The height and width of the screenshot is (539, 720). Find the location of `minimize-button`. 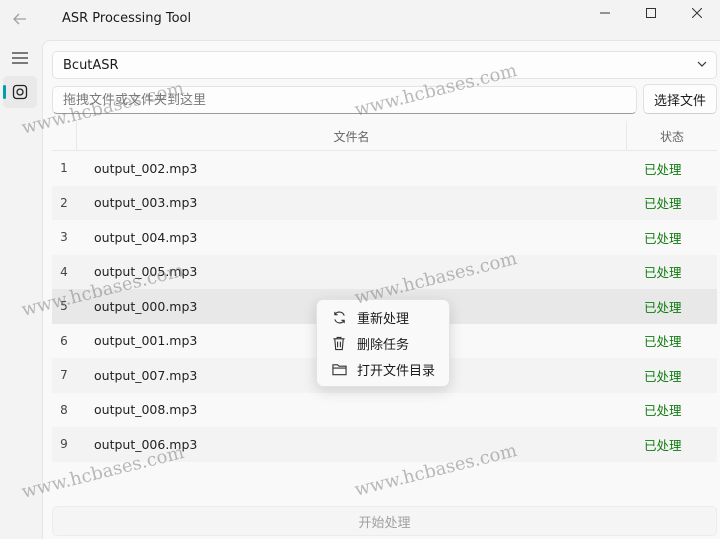

minimize-button is located at coordinates (605, 13).